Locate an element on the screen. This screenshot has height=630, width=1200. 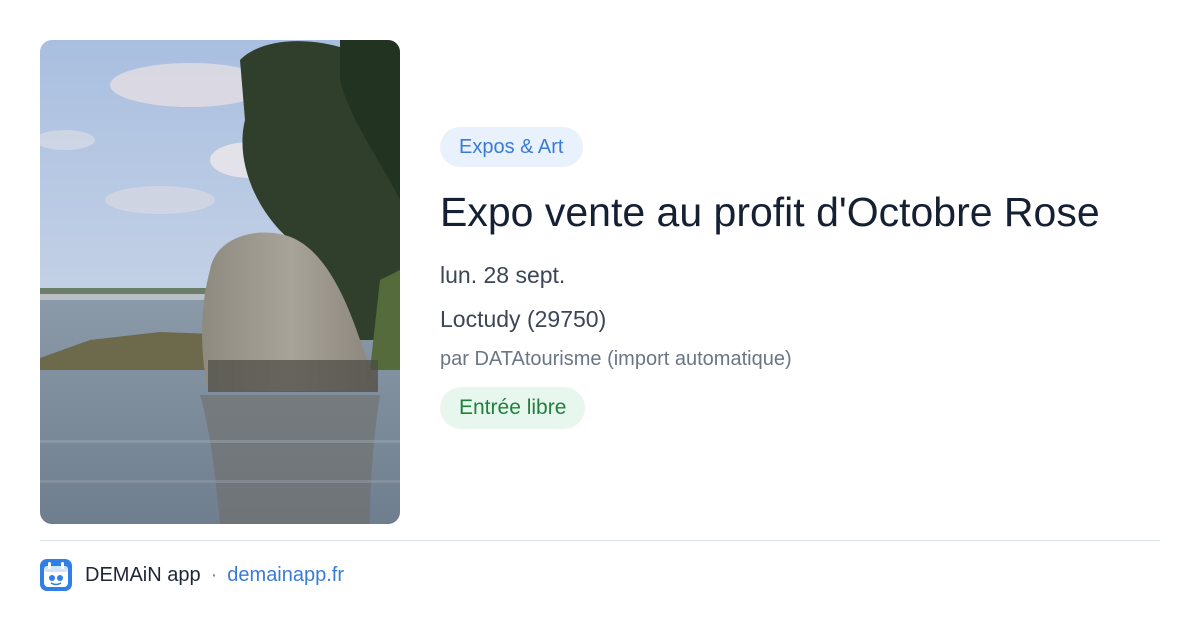
event-author: par DATAtourisme (import automatique) is located at coordinates (616, 359).